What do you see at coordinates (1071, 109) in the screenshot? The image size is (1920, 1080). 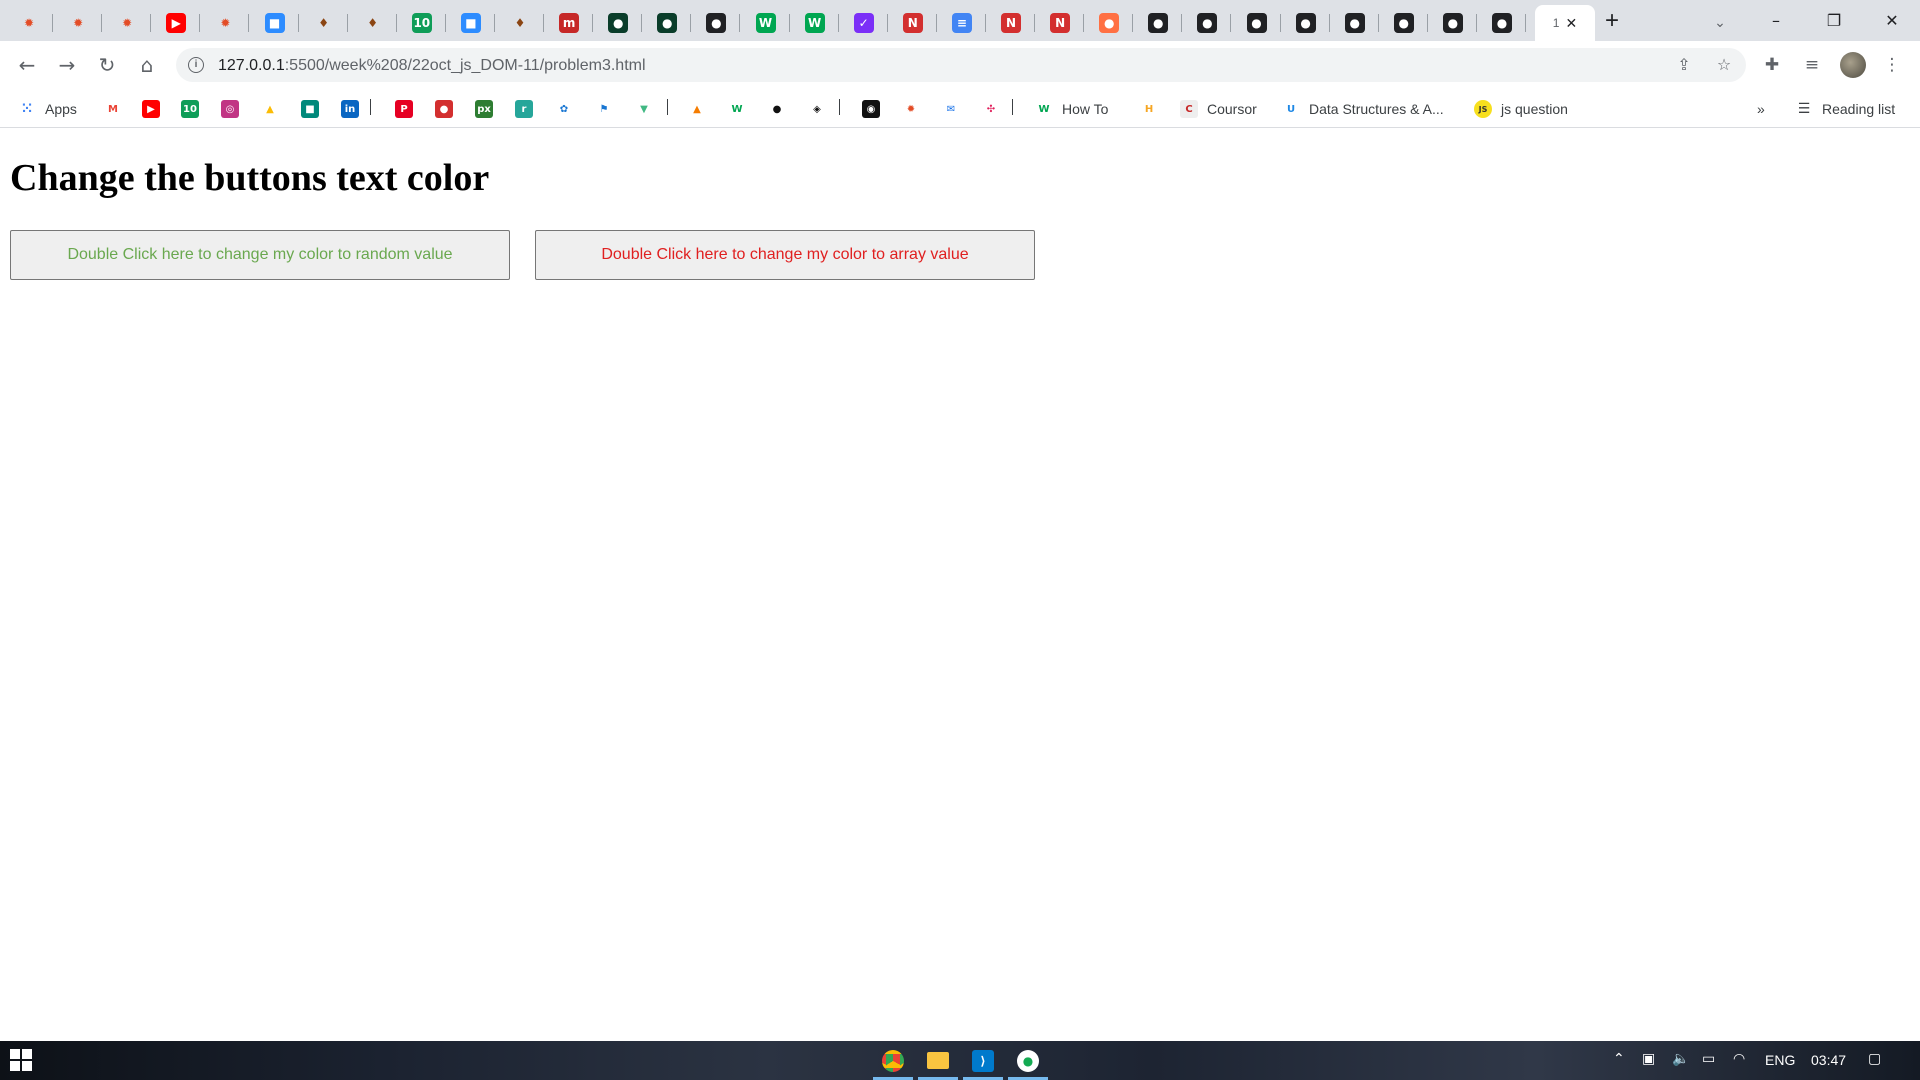 I see `bookmark-how-to: W How To` at bounding box center [1071, 109].